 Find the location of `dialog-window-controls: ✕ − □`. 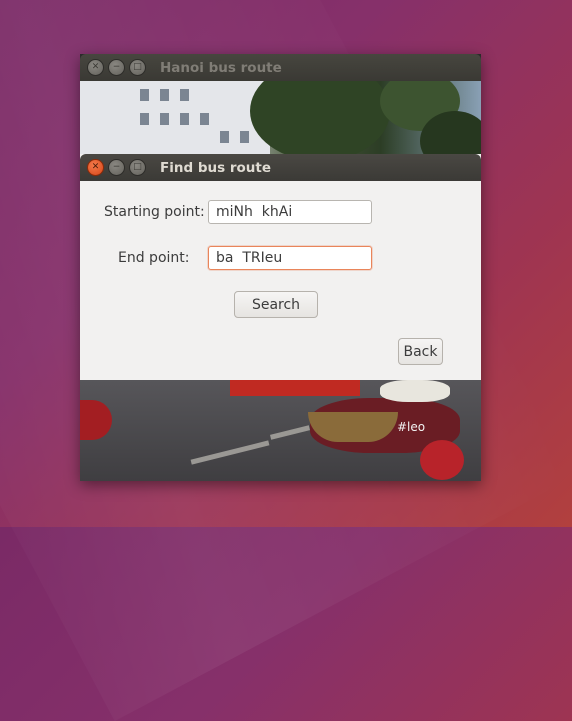

dialog-window-controls: ✕ − □ is located at coordinates (116, 167).